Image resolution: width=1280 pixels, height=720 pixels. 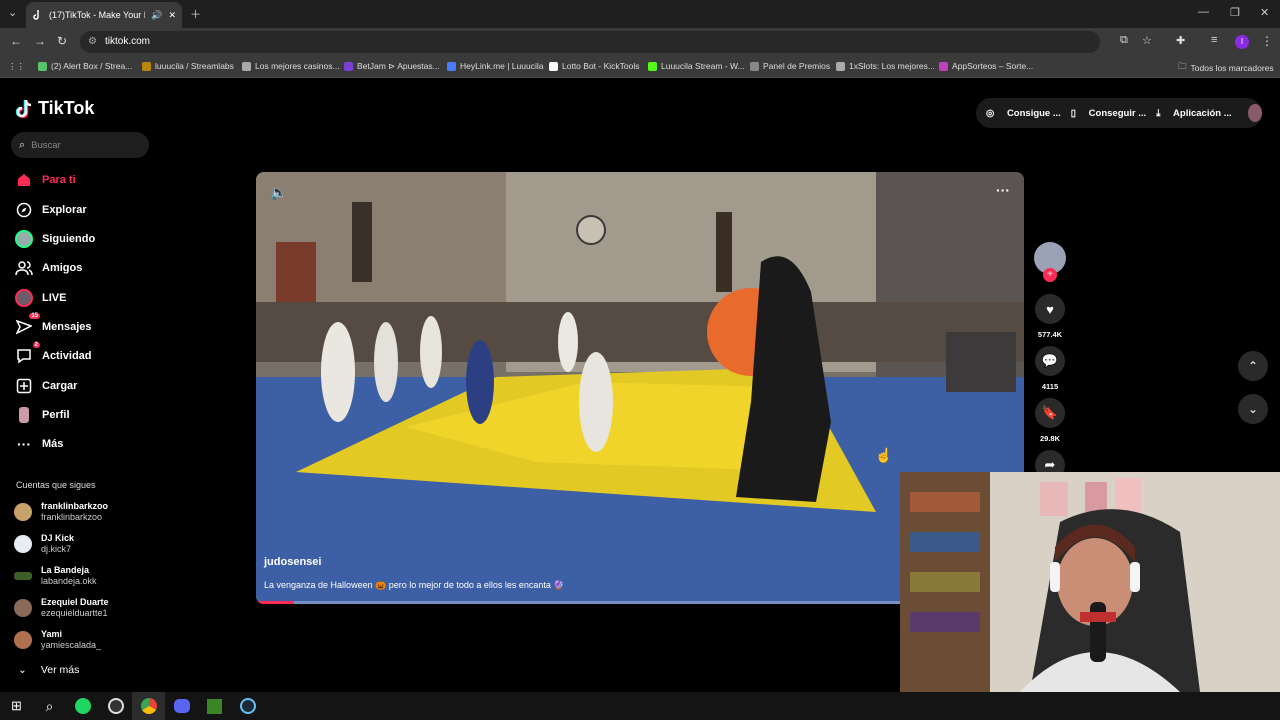 I want to click on reload-icon: ↻, so click(x=62, y=41).